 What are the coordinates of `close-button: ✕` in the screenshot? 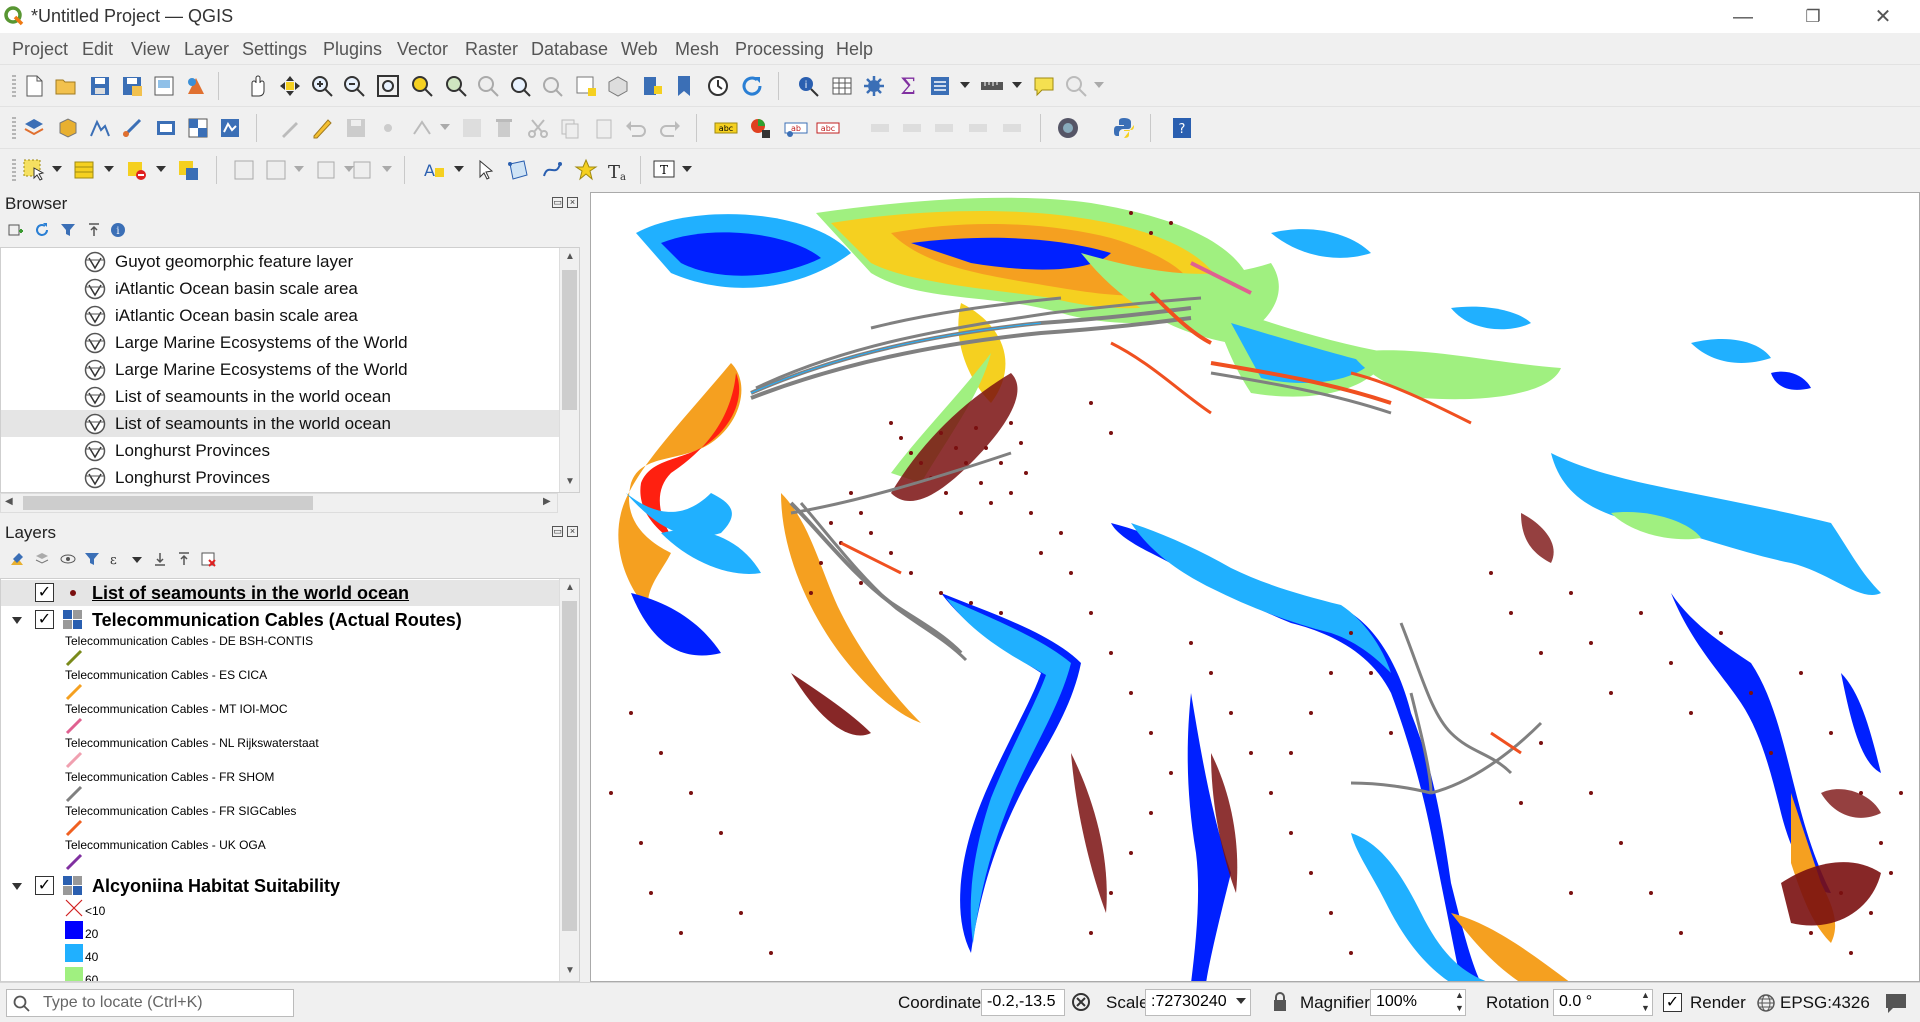 It's located at (1883, 17).